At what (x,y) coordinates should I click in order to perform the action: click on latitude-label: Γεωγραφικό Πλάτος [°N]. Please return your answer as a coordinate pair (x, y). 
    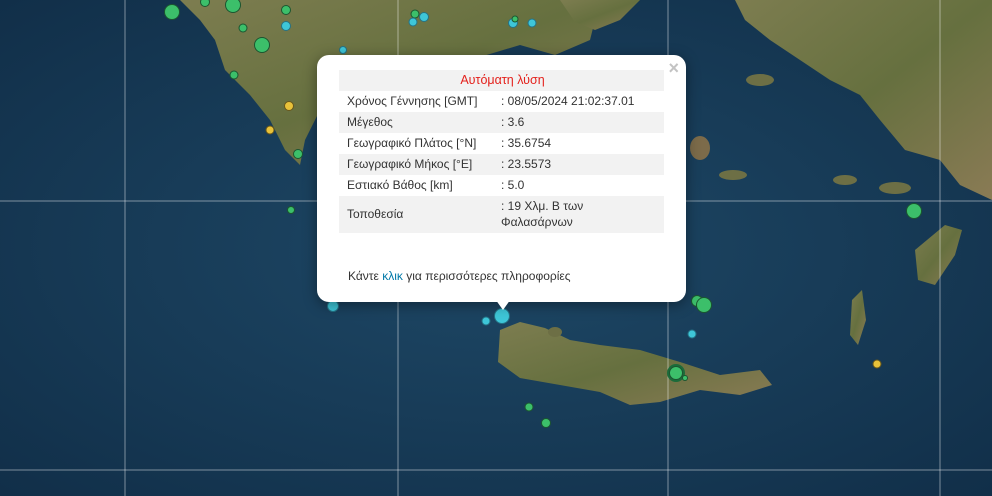
    Looking at the image, I should click on (412, 143).